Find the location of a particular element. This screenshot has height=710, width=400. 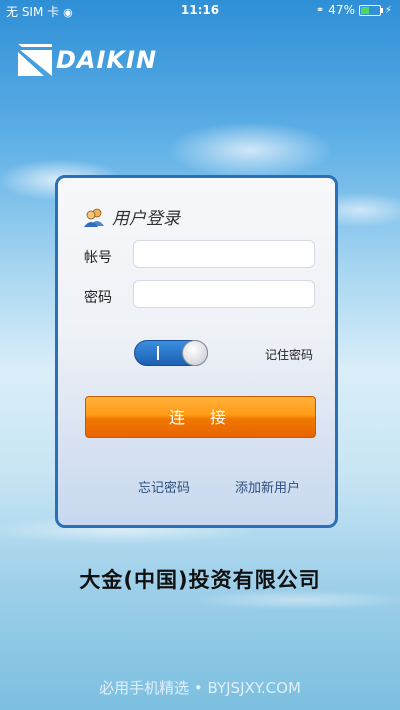

users-icon is located at coordinates (94, 217).